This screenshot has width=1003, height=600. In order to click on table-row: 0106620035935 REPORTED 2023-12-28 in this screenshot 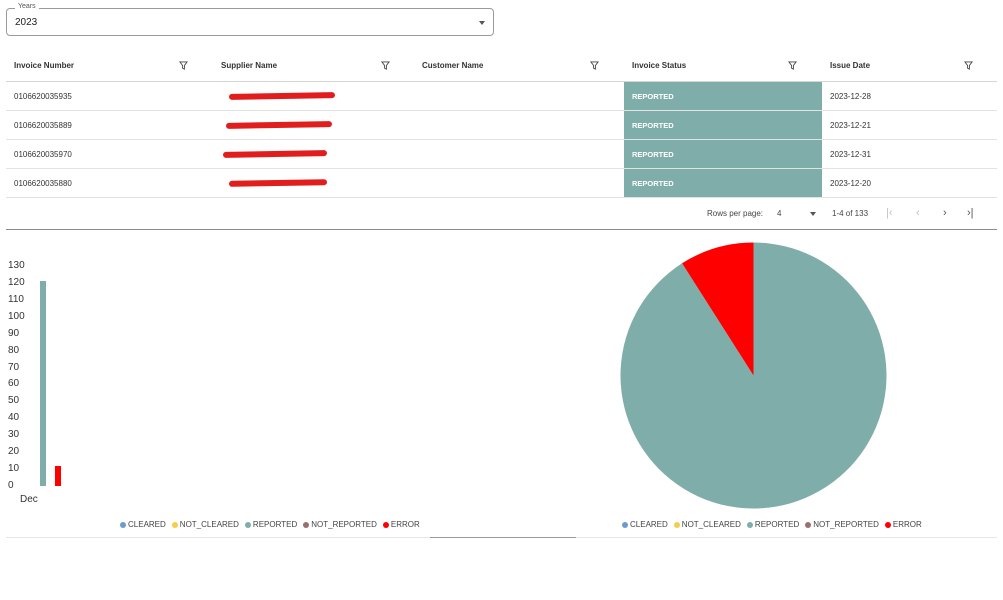, I will do `click(501, 96)`.